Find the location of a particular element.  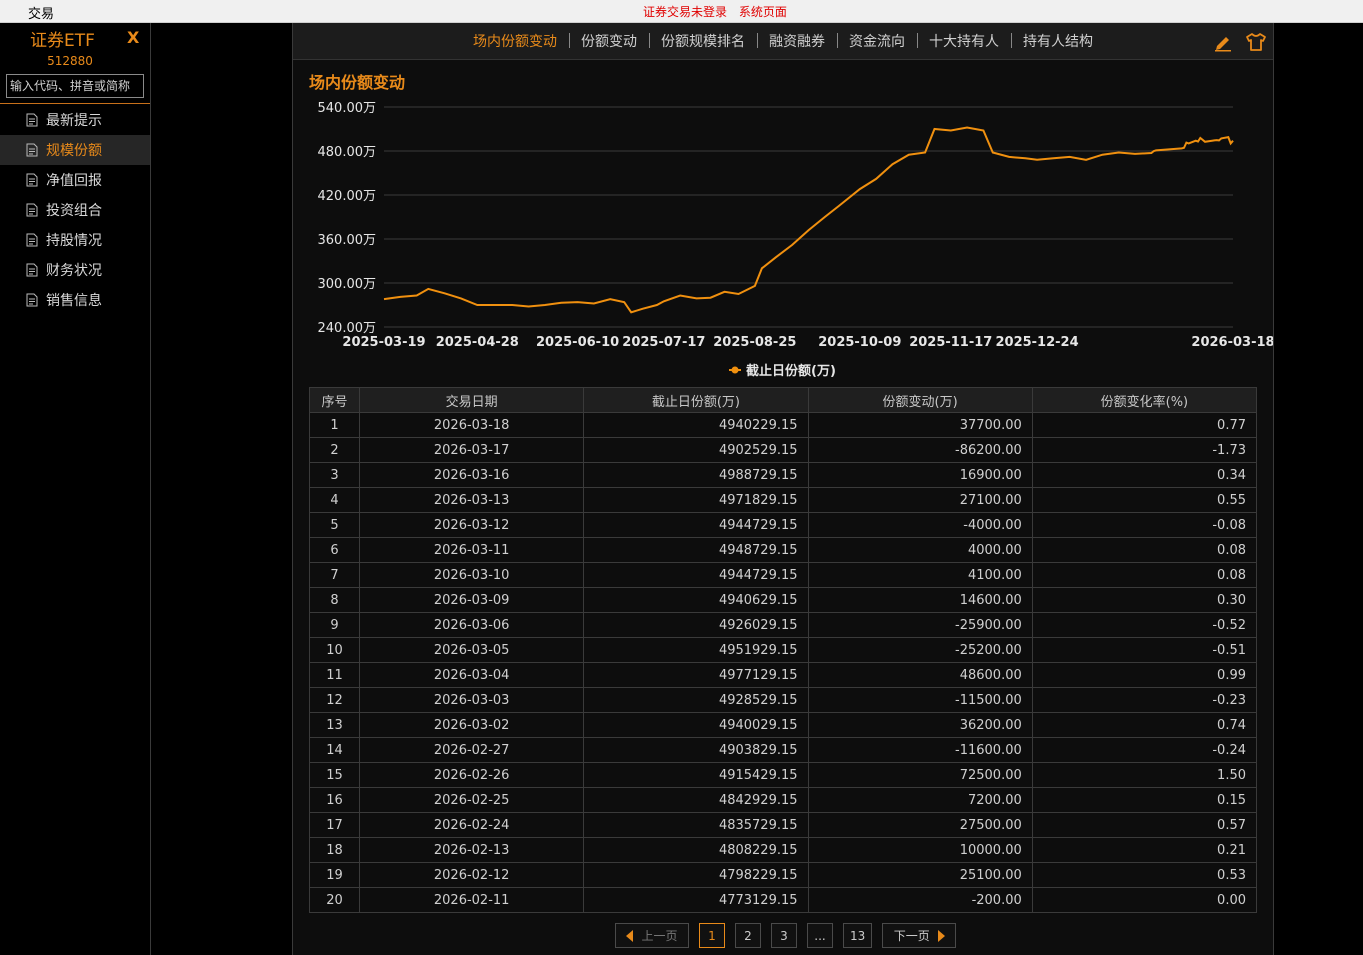

table-cell: 4842929.15 is located at coordinates (696, 800).